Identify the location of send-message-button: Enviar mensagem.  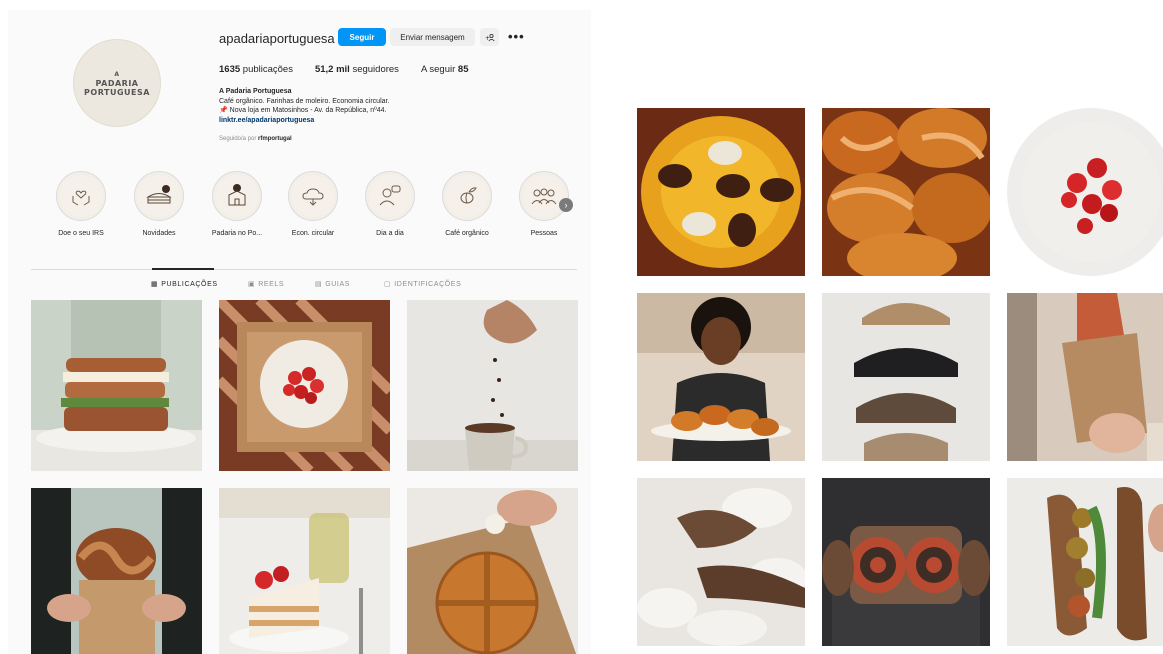
(432, 37).